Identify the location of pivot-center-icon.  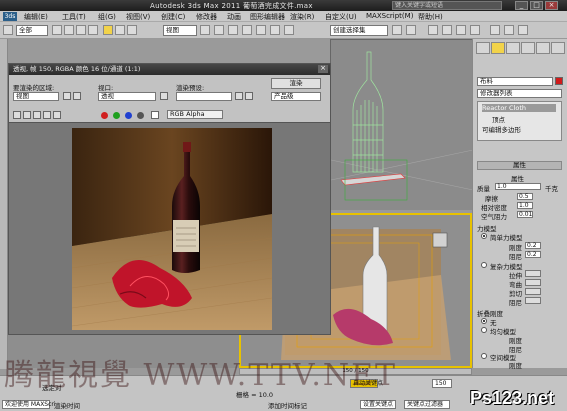
(205, 30).